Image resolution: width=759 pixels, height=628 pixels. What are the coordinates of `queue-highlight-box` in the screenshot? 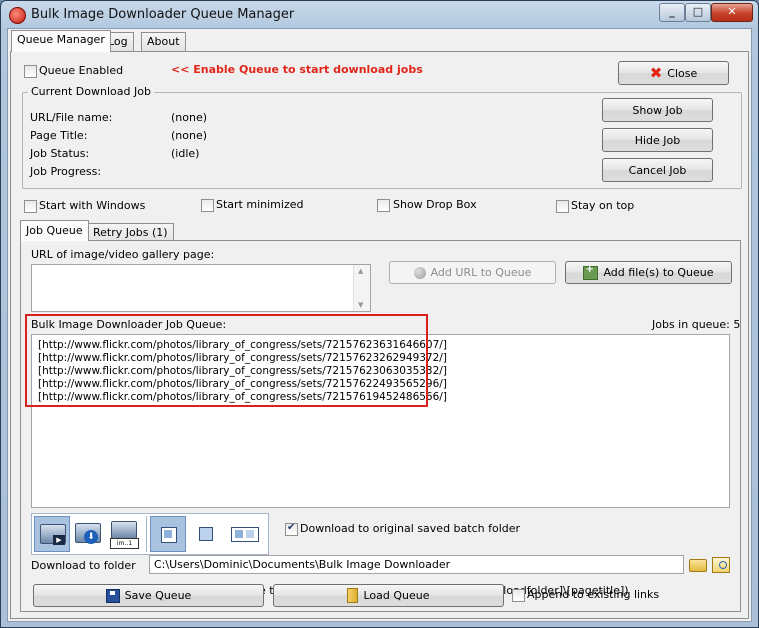 It's located at (226, 360).